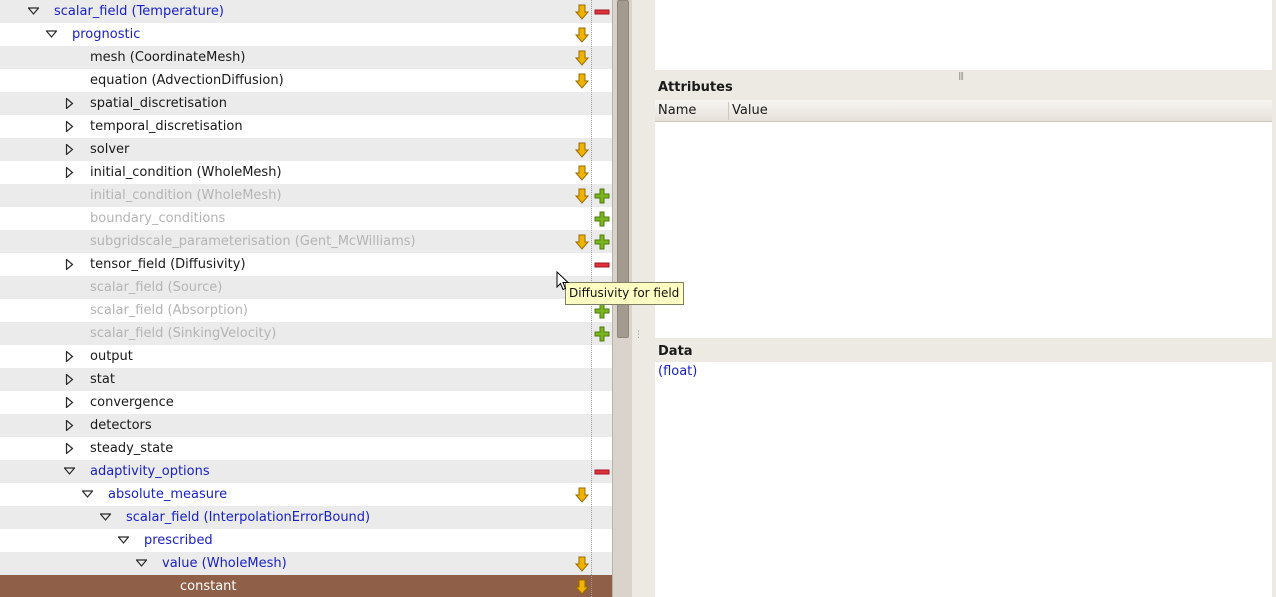 This screenshot has height=597, width=1276. What do you see at coordinates (306, 540) in the screenshot?
I see `tree-row: prescribed` at bounding box center [306, 540].